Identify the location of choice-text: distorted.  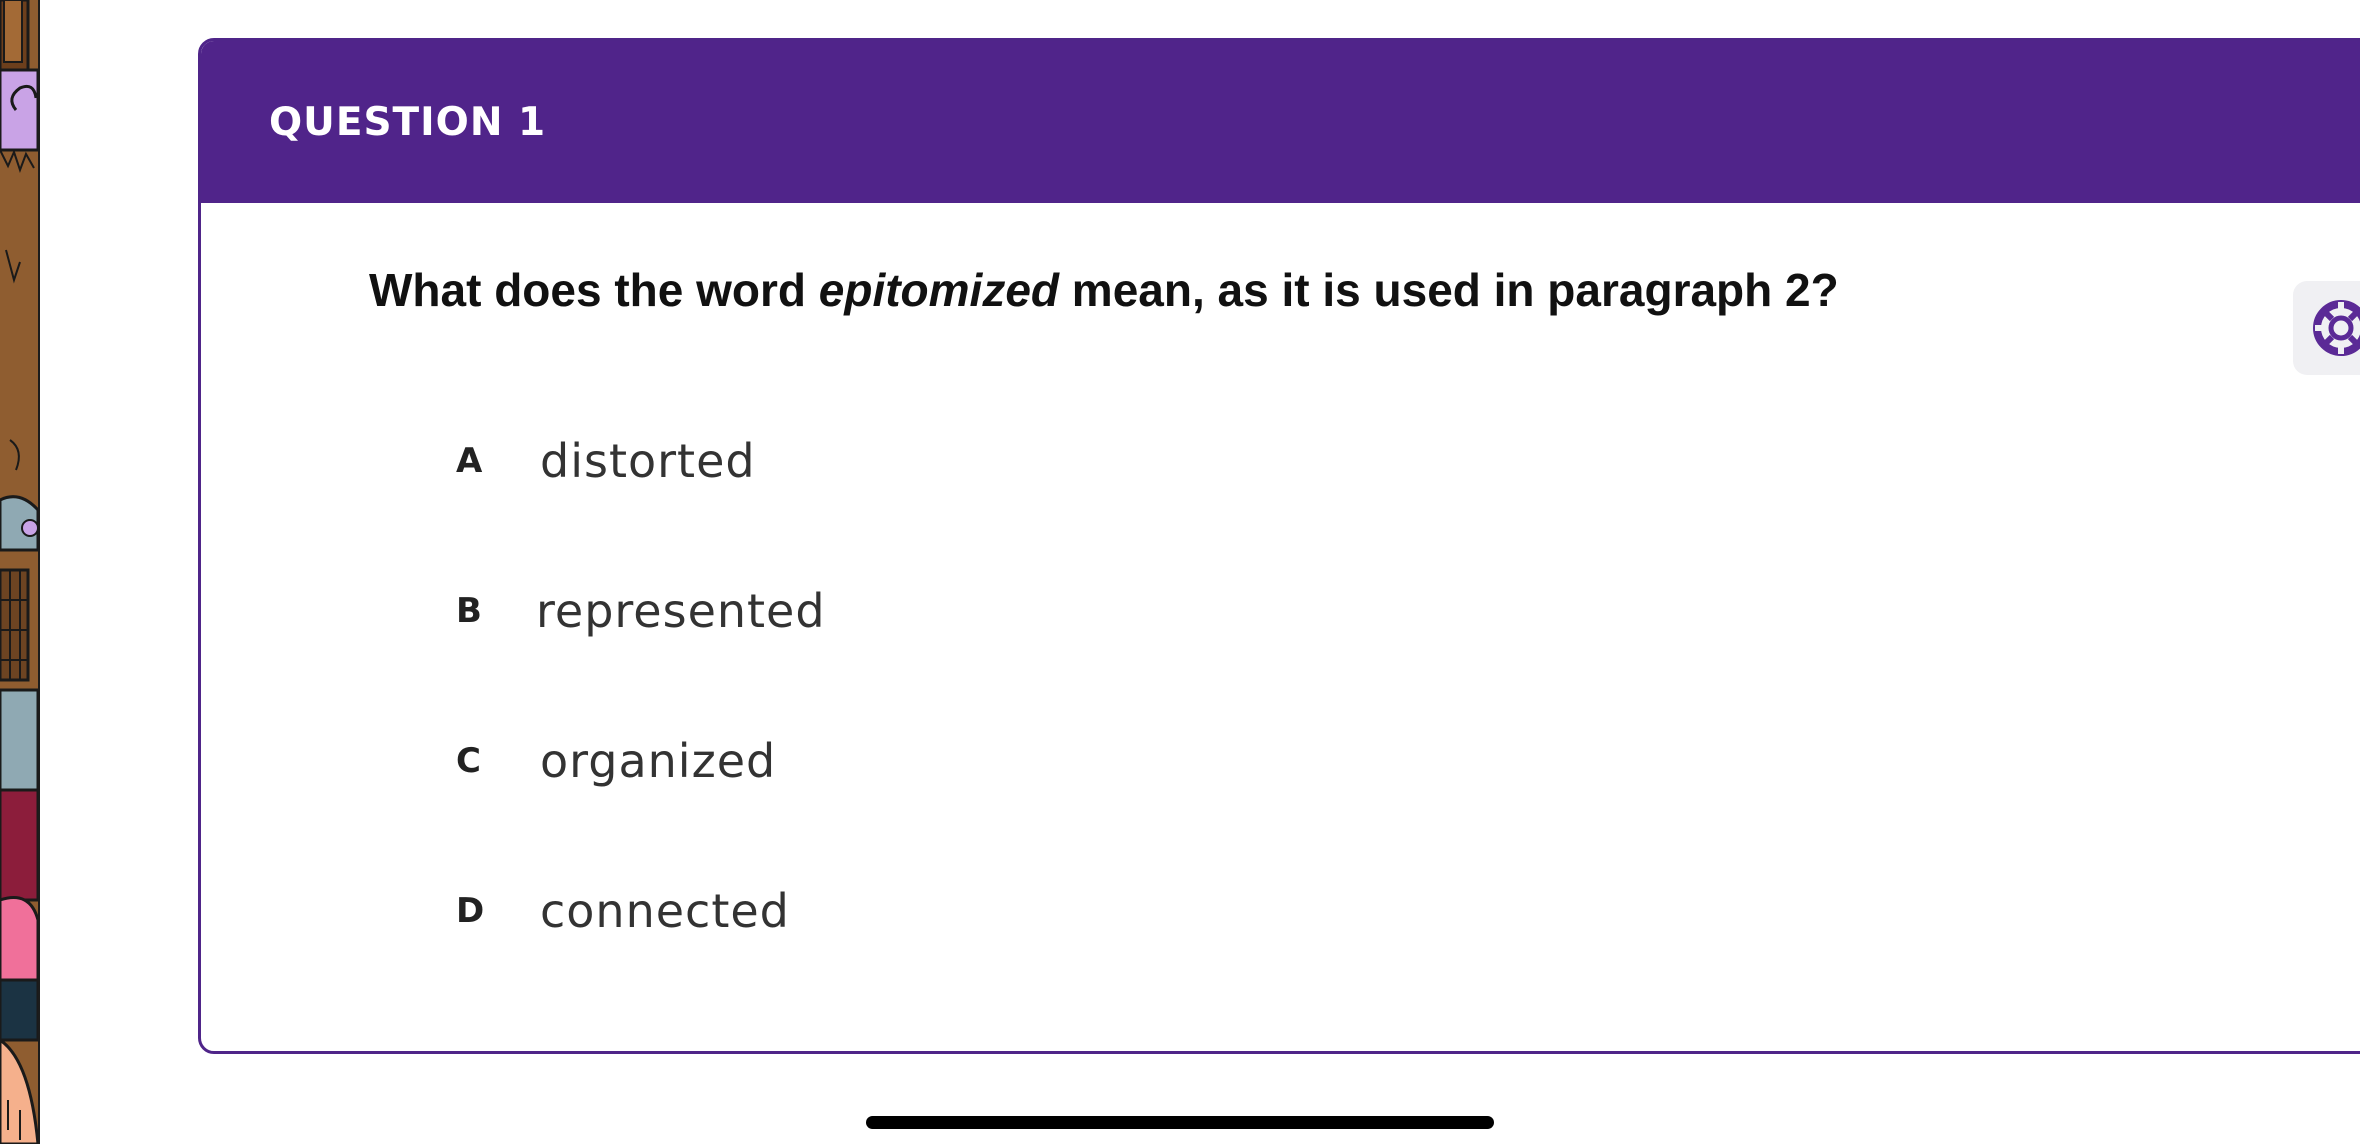
(648, 461).